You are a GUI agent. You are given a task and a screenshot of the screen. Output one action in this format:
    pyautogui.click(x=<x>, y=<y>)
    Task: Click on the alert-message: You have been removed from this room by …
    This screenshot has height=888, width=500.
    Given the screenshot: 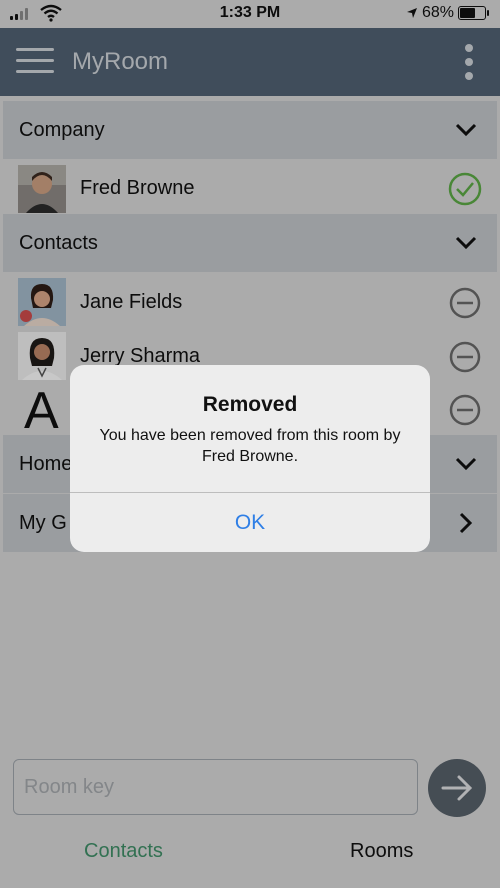 What is the action you would take?
    pyautogui.click(x=250, y=446)
    